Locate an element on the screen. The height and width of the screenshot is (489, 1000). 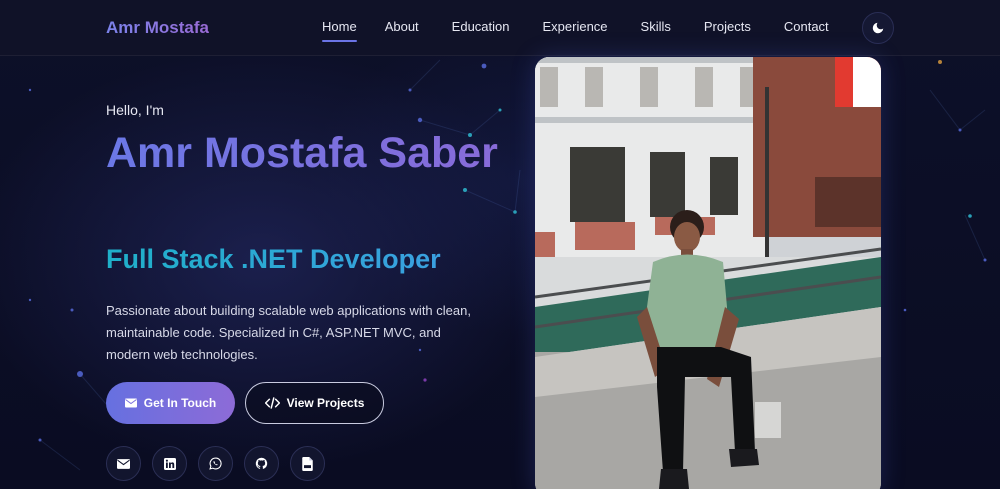
email-link is located at coordinates (123, 463).